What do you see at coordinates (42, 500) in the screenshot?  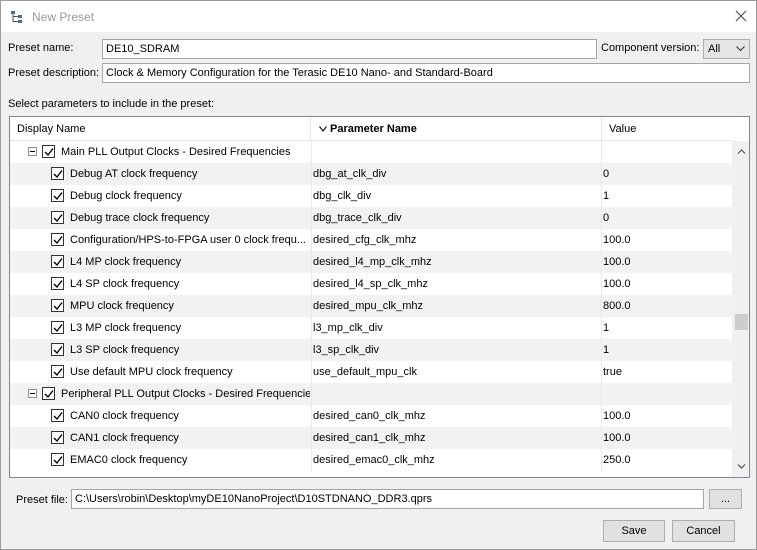 I see `preset-file-label: Preset file:` at bounding box center [42, 500].